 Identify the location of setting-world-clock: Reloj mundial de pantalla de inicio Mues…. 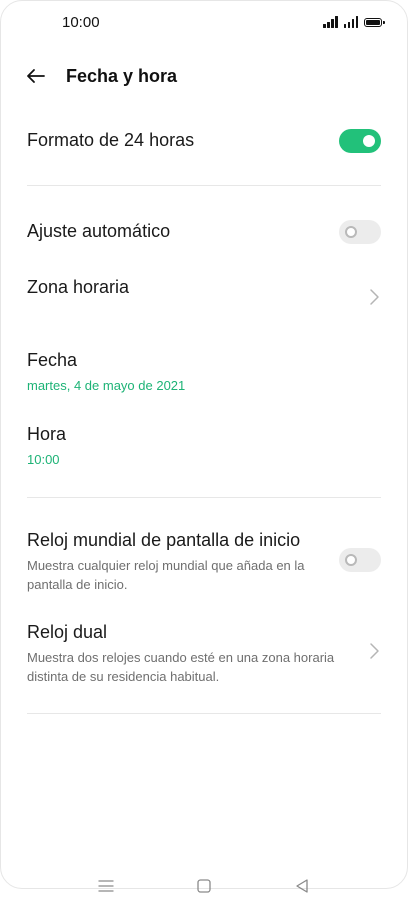
(204, 560).